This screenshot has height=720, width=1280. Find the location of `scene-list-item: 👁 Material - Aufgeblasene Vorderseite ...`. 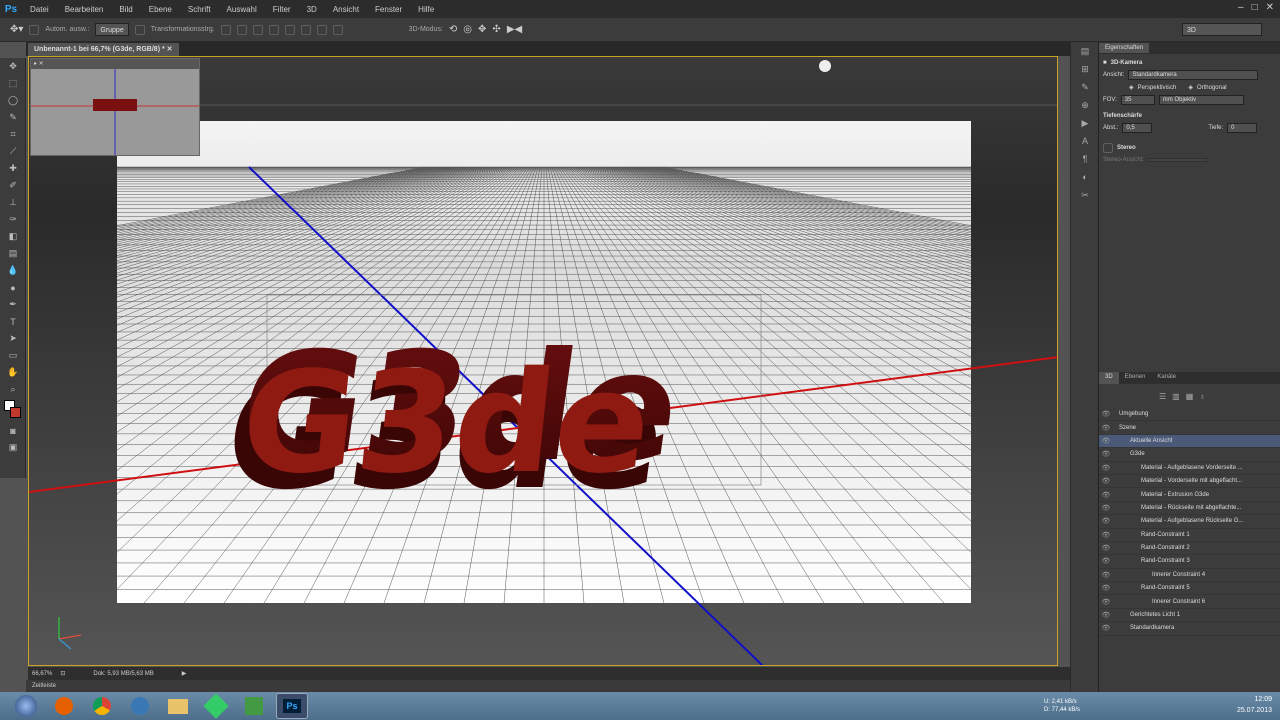

scene-list-item: 👁 Material - Aufgeblasene Vorderseite ... is located at coordinates (1189, 468).